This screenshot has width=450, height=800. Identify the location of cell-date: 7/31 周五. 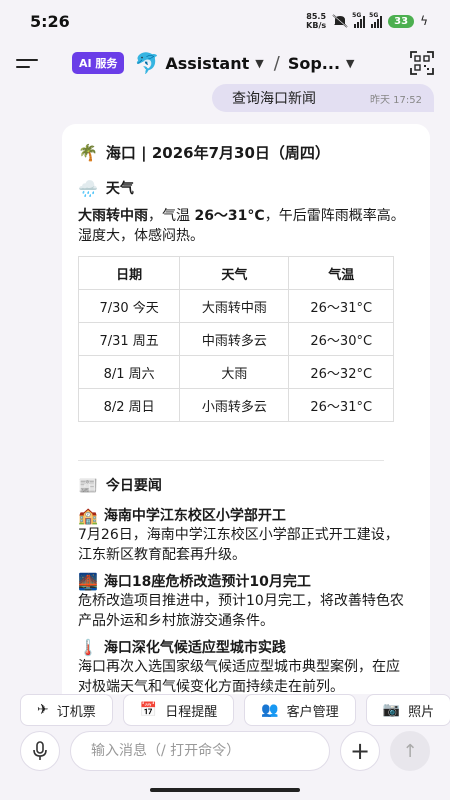
(129, 339).